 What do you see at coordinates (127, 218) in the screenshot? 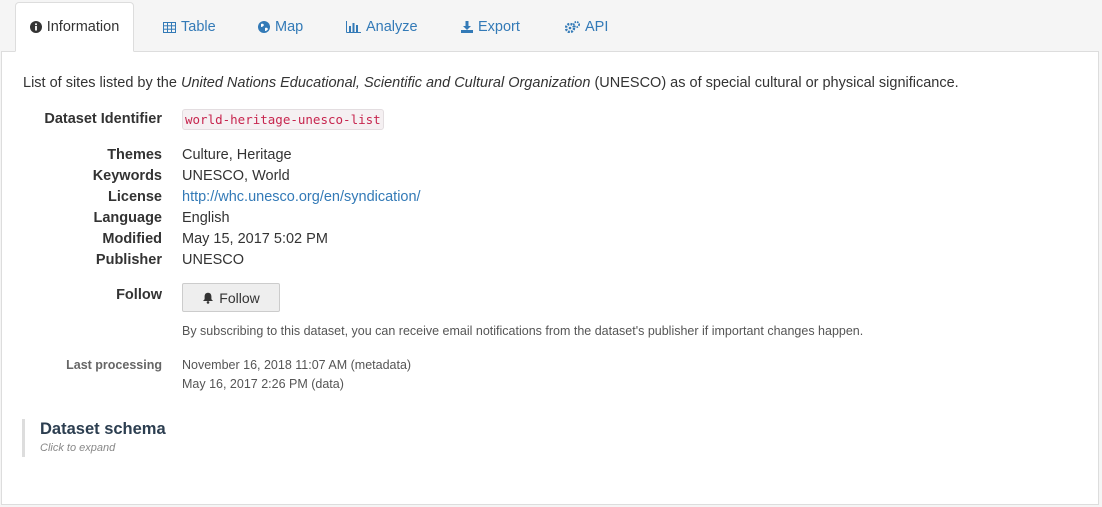
I see `language-label: Language` at bounding box center [127, 218].